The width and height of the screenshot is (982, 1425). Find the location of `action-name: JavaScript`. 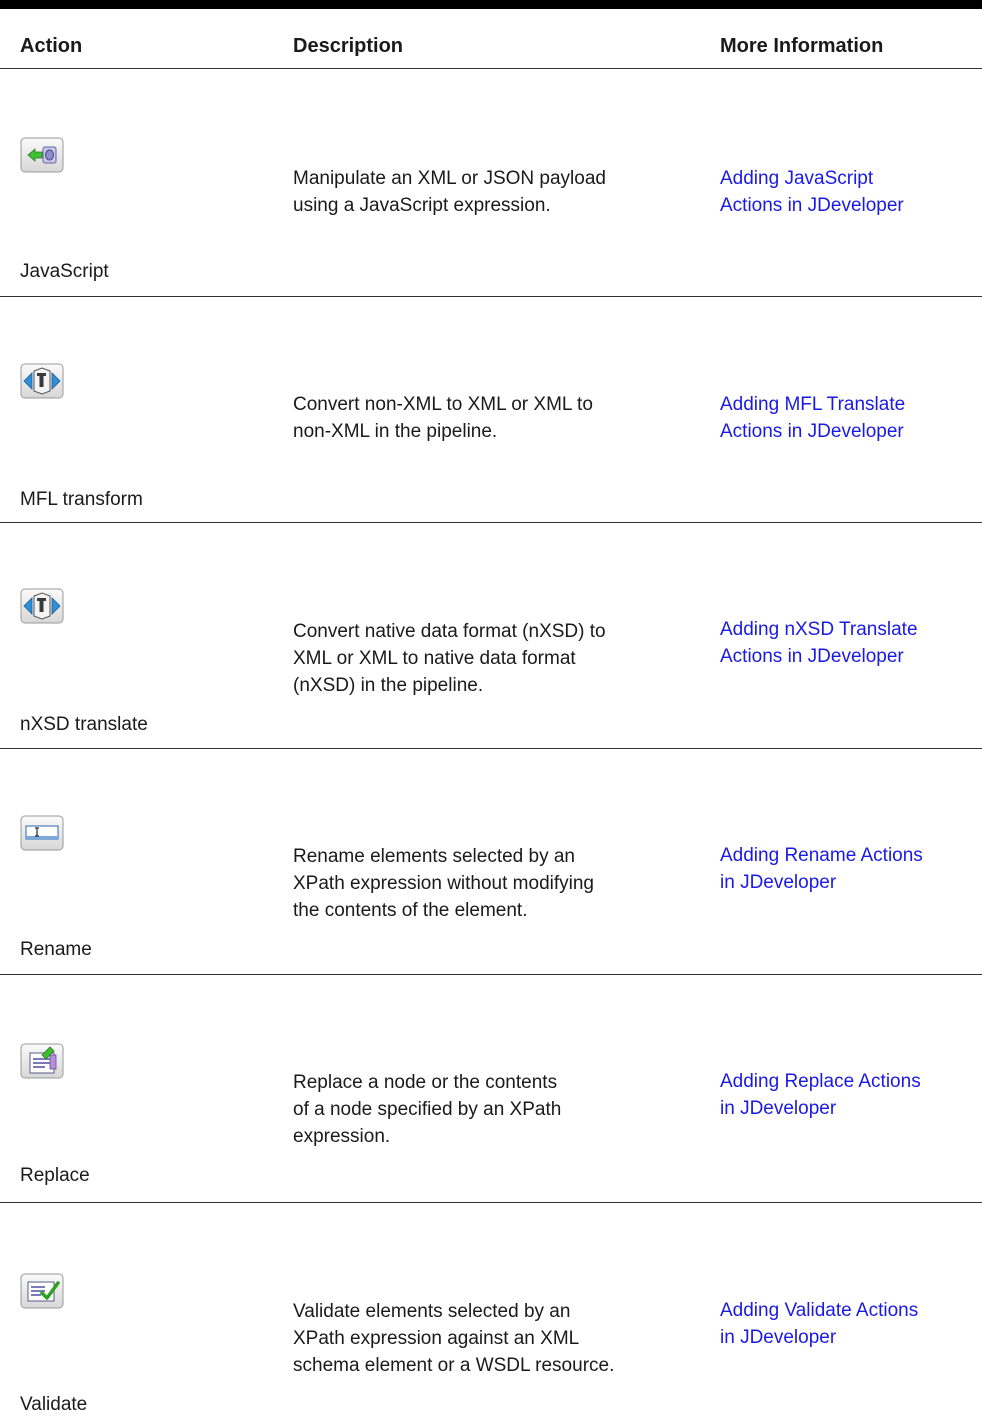

action-name: JavaScript is located at coordinates (64, 271).